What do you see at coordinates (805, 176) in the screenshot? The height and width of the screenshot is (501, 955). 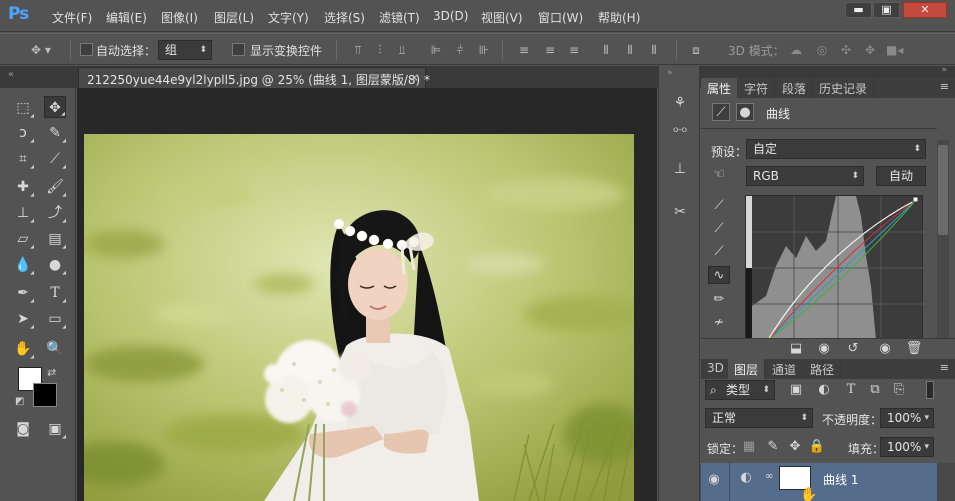 I see `channel-dropdown: RGB ⬍` at bounding box center [805, 176].